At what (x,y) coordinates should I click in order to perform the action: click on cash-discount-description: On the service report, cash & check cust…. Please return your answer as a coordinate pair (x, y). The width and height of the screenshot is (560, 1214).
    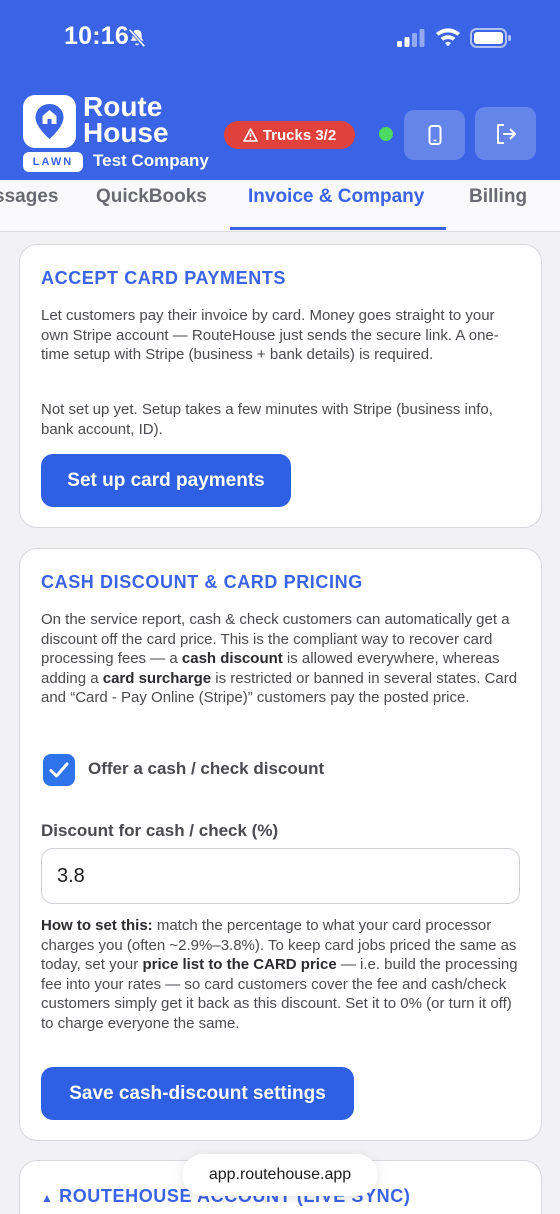
    Looking at the image, I should click on (281, 659).